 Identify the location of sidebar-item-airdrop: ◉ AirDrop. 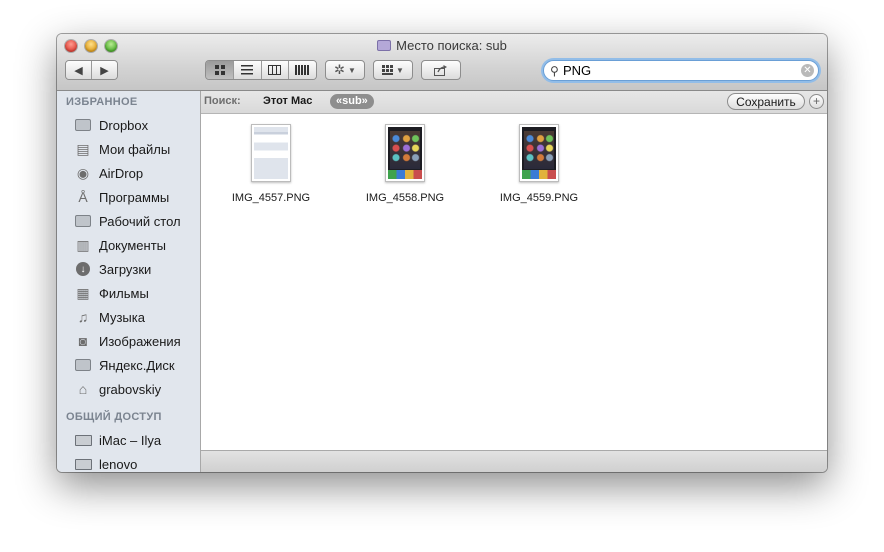
(128, 173).